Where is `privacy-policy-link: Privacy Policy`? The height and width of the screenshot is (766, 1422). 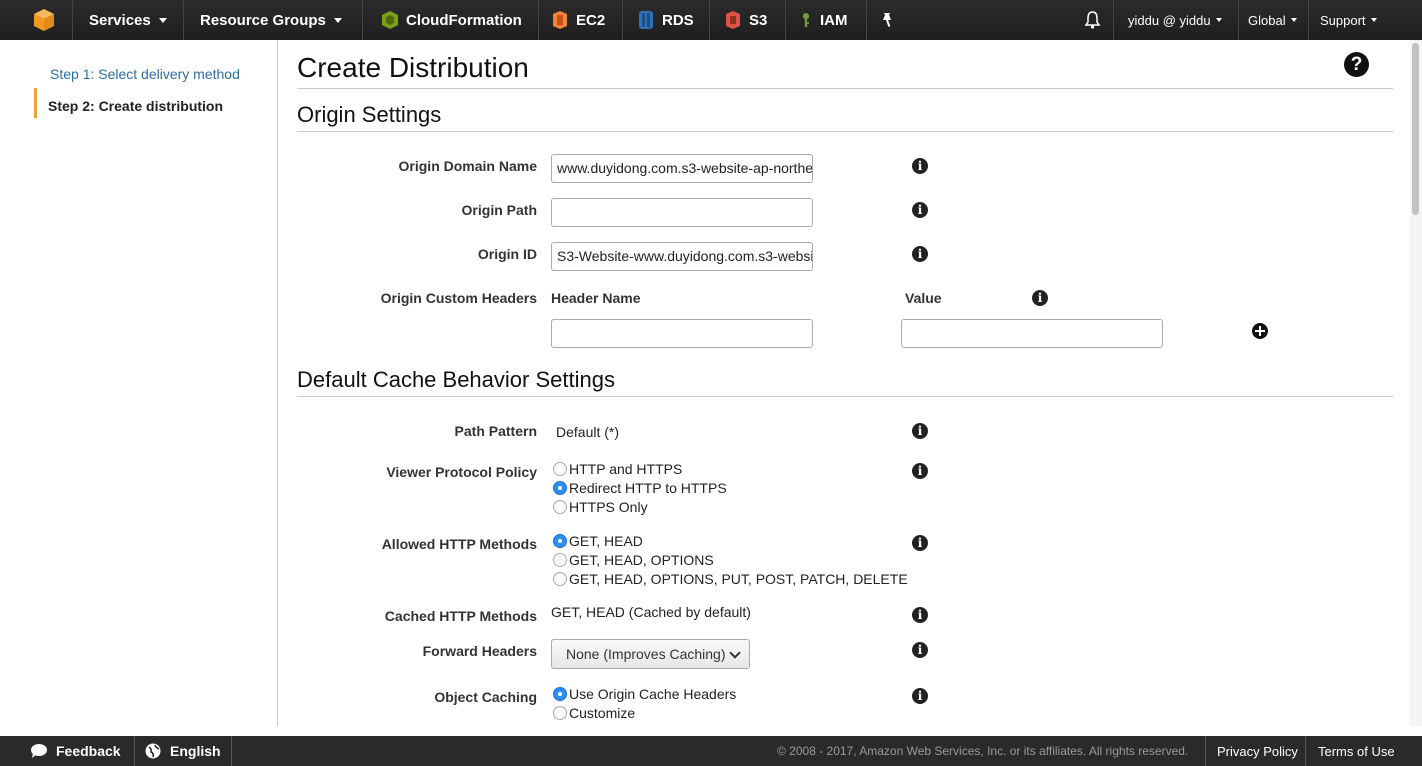
privacy-policy-link: Privacy Policy is located at coordinates (1257, 751).